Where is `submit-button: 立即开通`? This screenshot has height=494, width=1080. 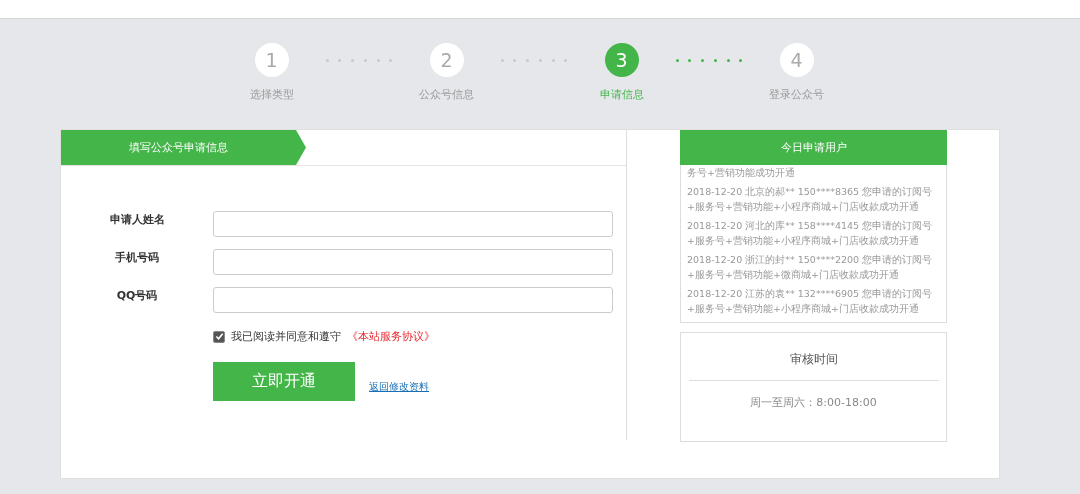
submit-button: 立即开通 is located at coordinates (284, 381).